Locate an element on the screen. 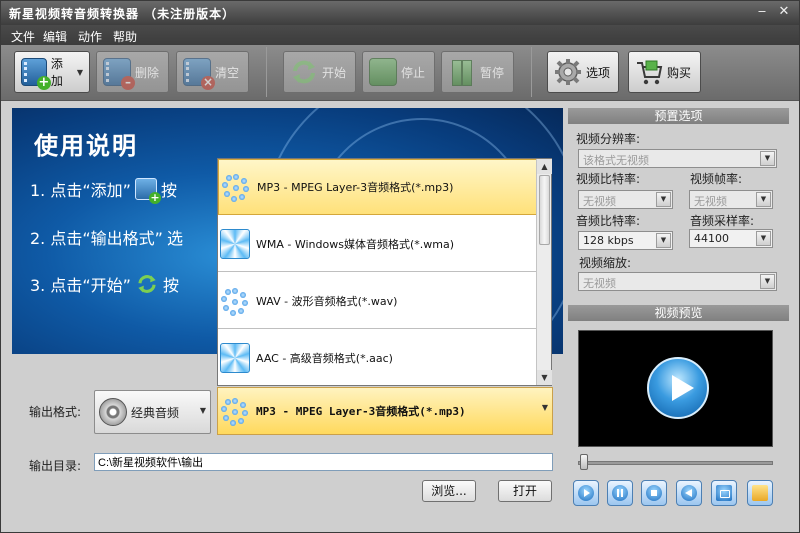 The width and height of the screenshot is (800, 533). format-option-wma: WMA - Windows媒体音频格式(*.wma) is located at coordinates (377, 244).